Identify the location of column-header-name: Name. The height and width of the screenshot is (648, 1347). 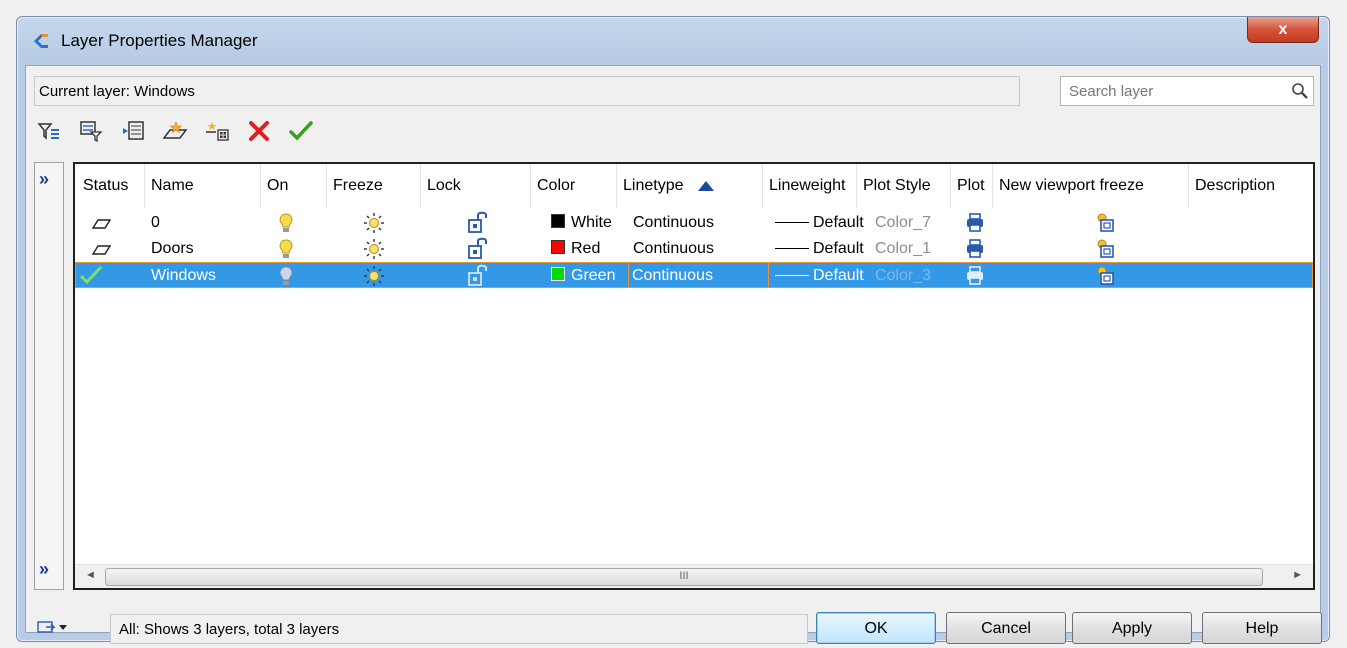
(203, 186).